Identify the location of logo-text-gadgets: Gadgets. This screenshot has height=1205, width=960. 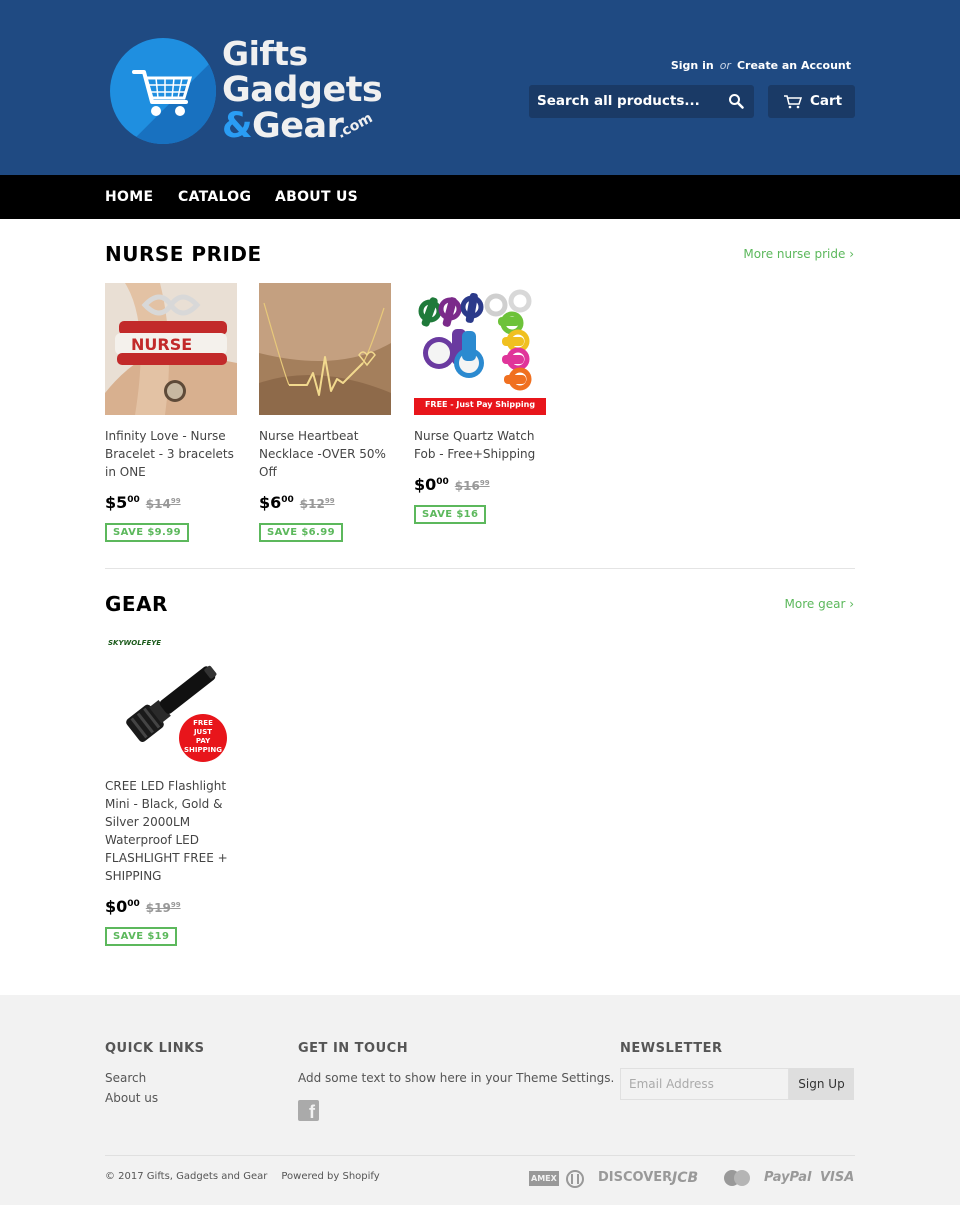
(302, 90).